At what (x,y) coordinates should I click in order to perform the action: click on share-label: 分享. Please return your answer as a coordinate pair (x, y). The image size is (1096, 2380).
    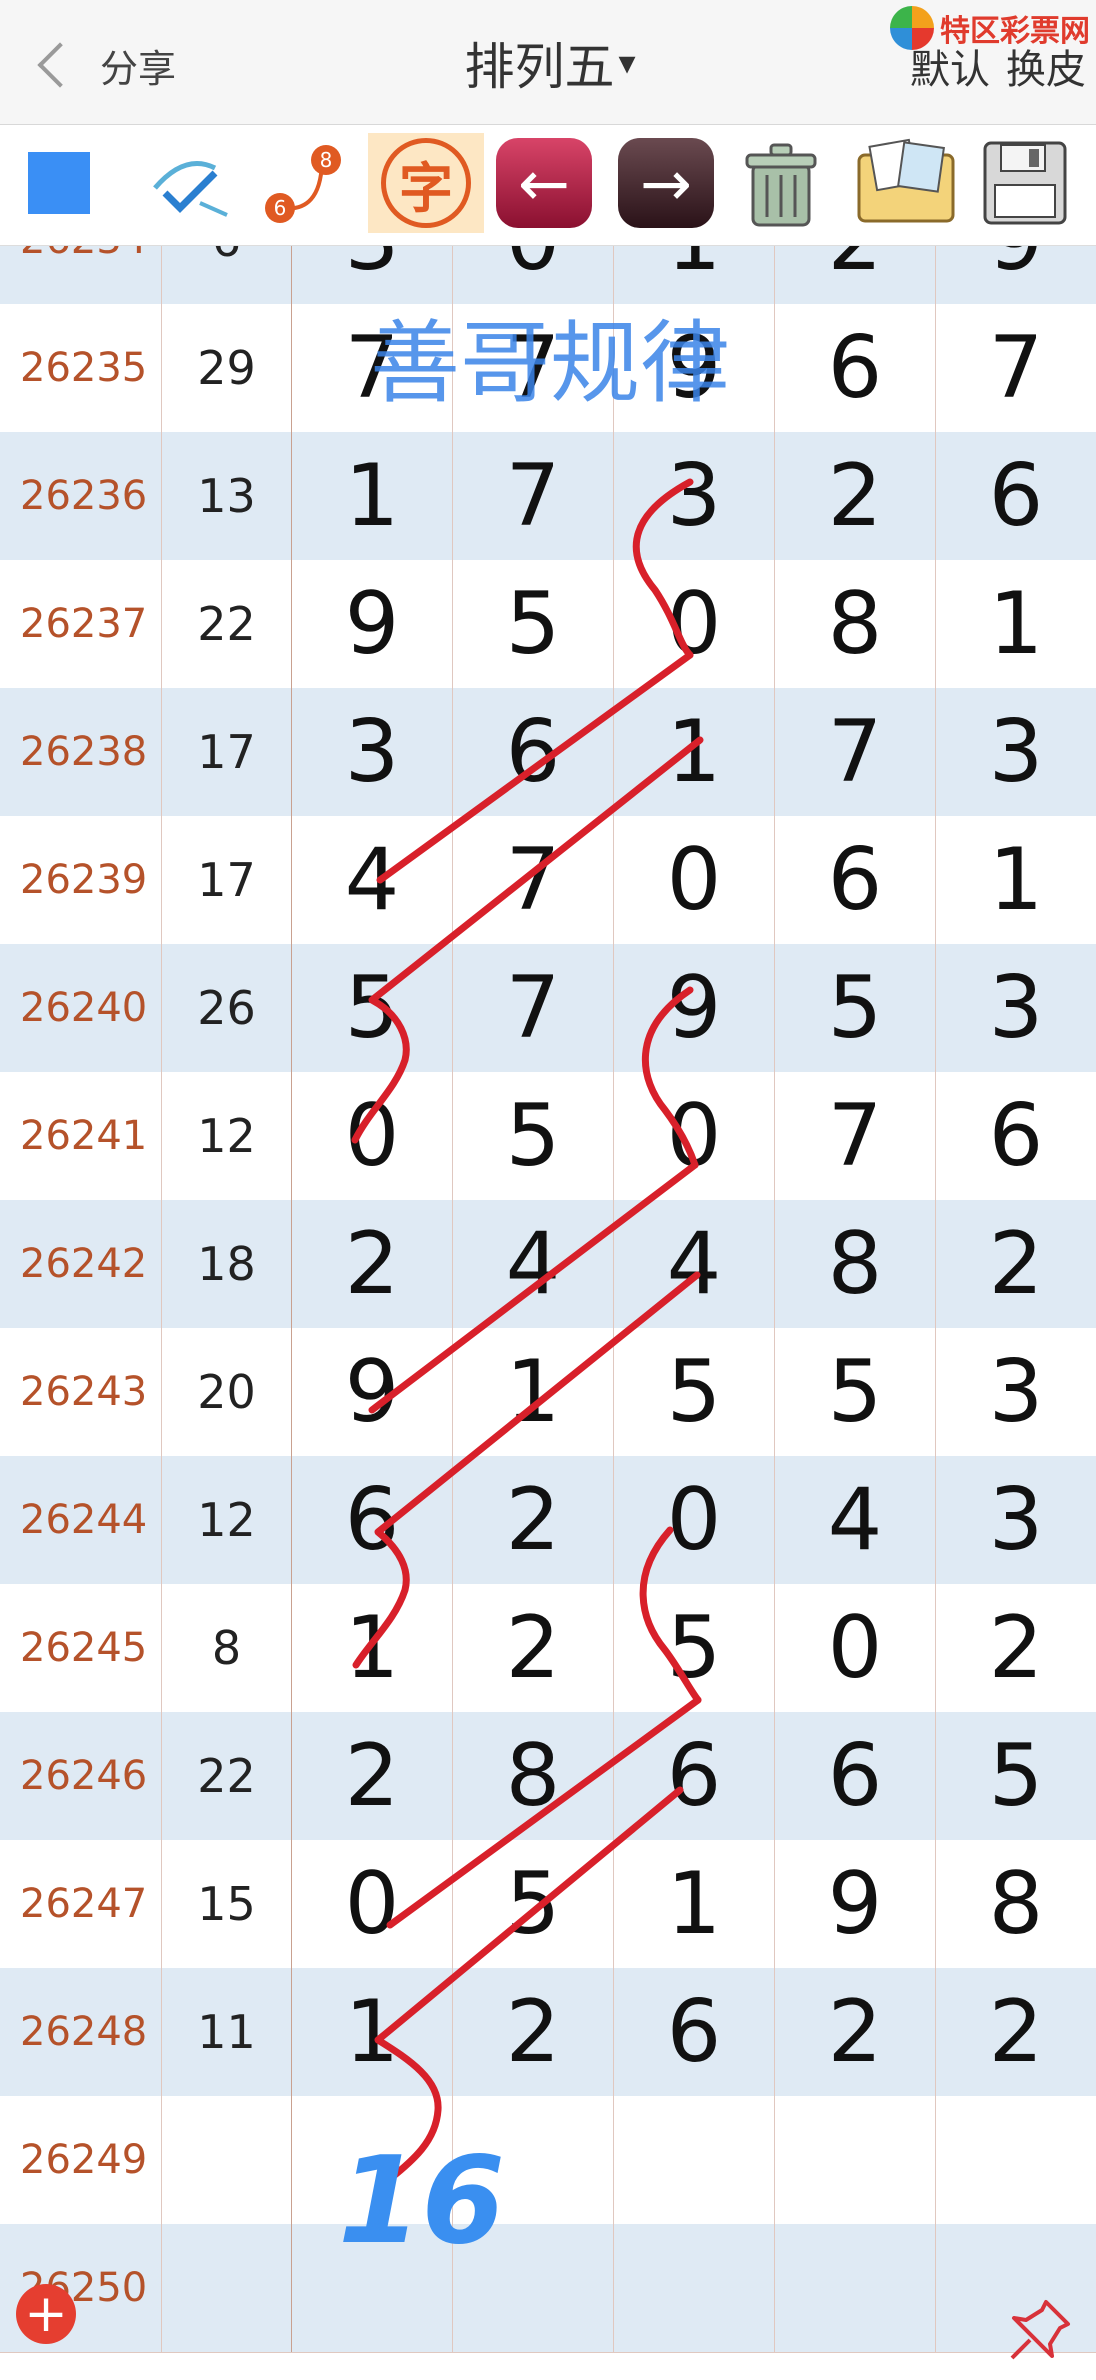
    Looking at the image, I should click on (138, 68).